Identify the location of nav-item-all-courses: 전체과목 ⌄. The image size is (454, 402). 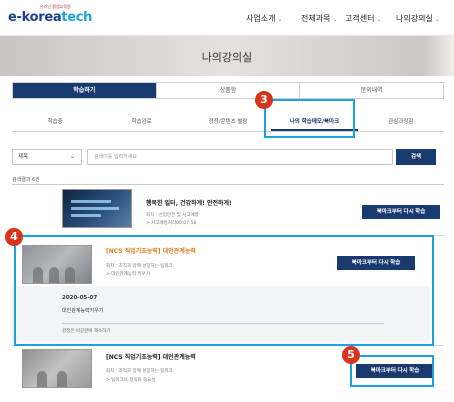
(319, 18).